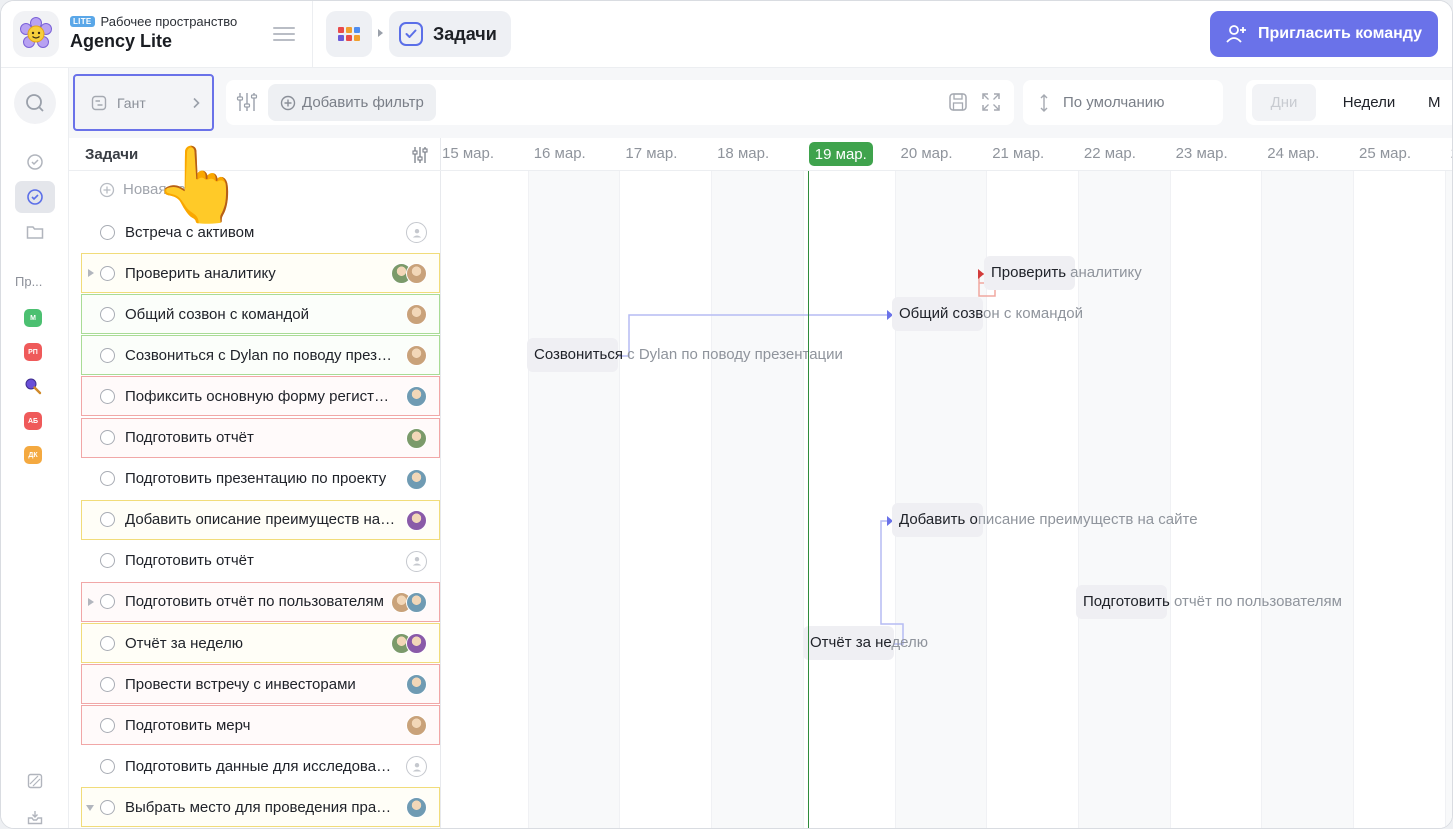  What do you see at coordinates (196, 102) in the screenshot?
I see `chevron-right-icon` at bounding box center [196, 102].